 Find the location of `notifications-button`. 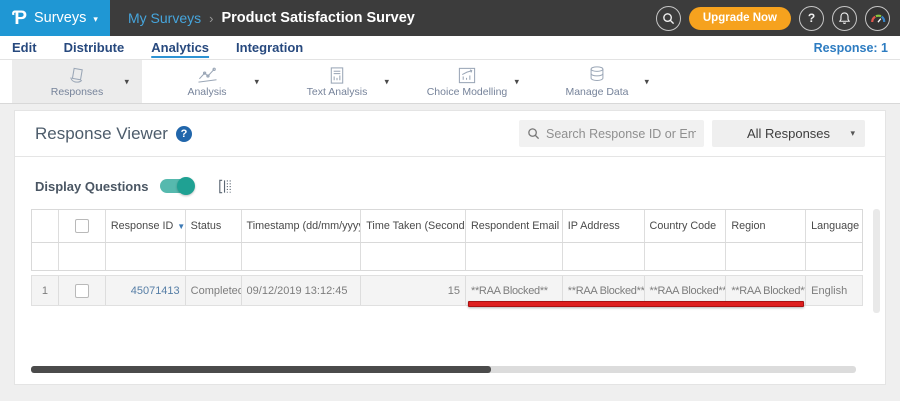

notifications-button is located at coordinates (844, 18).